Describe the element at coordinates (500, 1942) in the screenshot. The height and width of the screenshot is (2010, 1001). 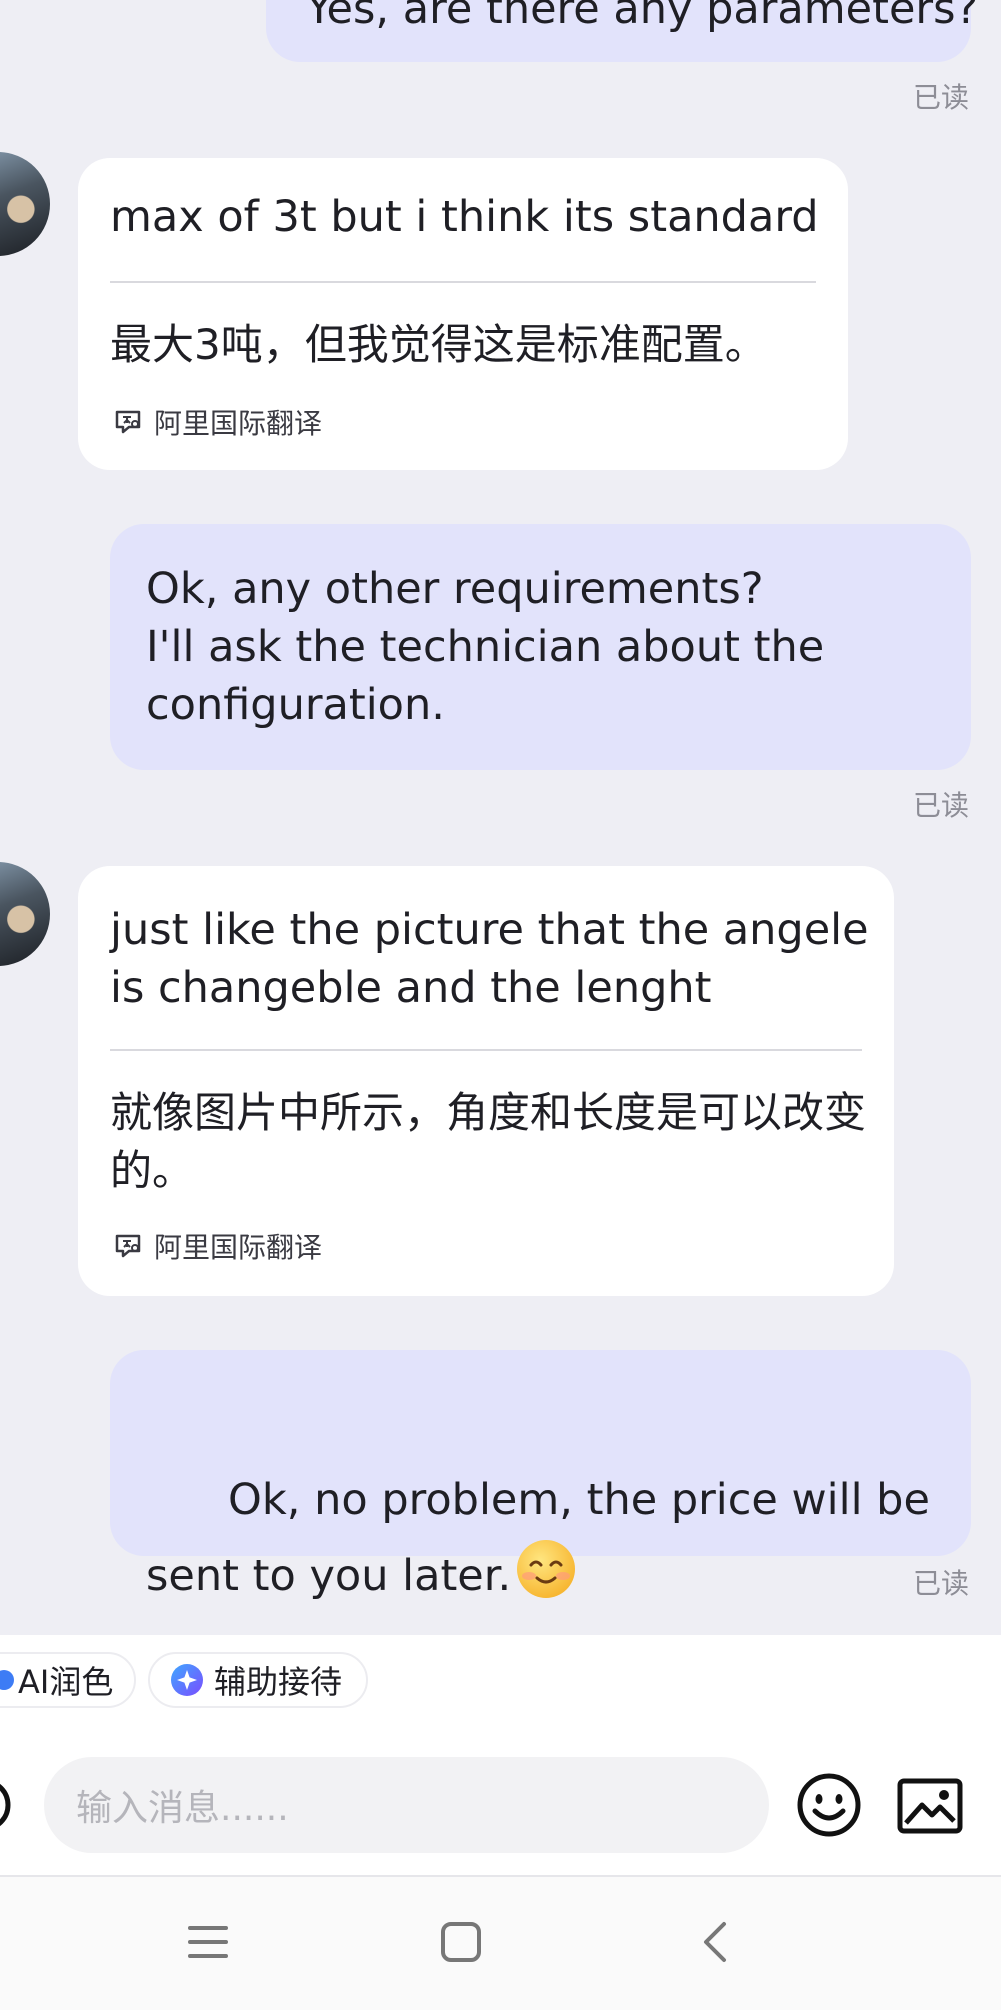
I see `system-navigation-bar` at that location.